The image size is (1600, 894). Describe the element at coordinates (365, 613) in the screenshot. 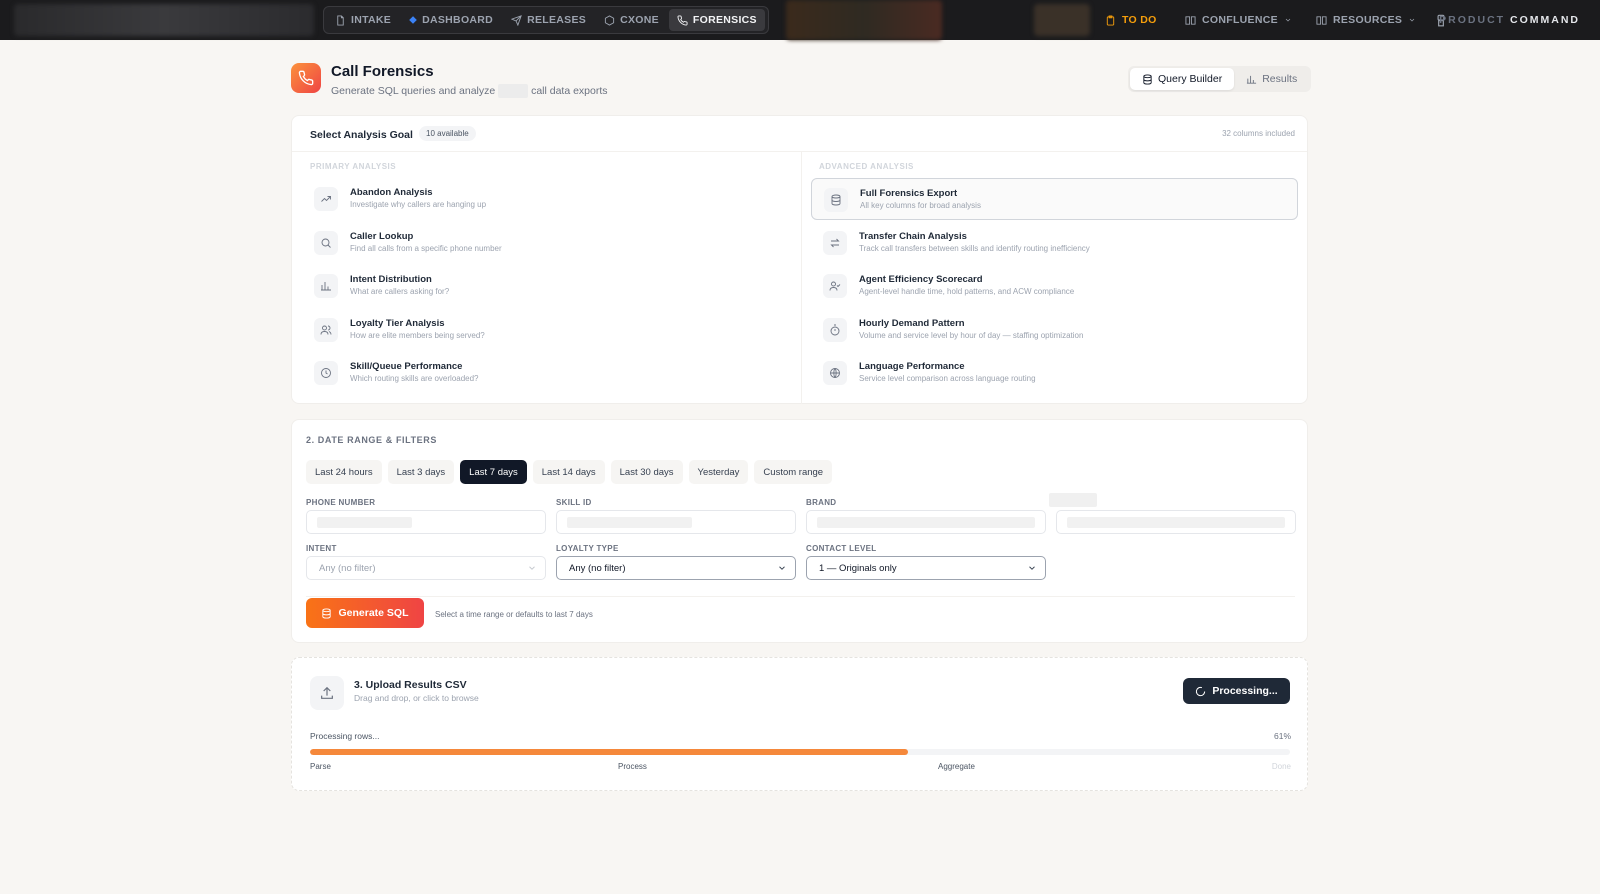

I see `generate-sql-button: Generate SQL` at that location.